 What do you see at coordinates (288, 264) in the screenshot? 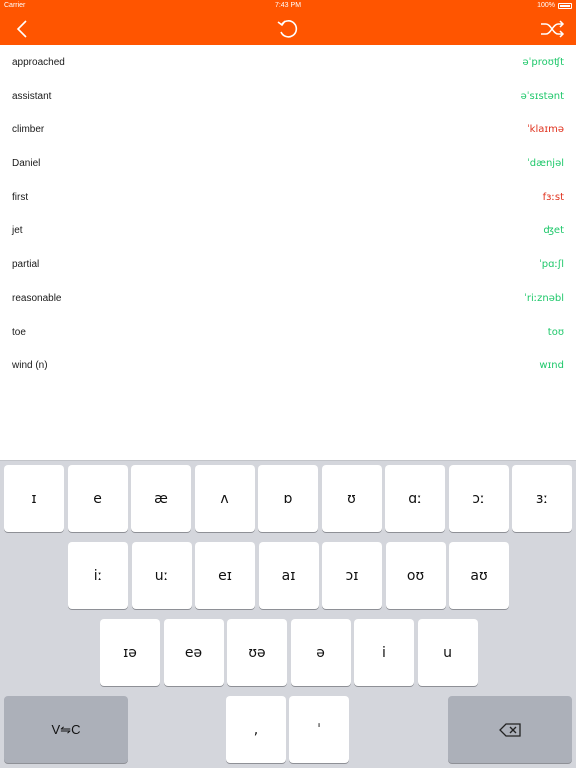
I see `list-item: partial ˈpɑːʃl` at bounding box center [288, 264].